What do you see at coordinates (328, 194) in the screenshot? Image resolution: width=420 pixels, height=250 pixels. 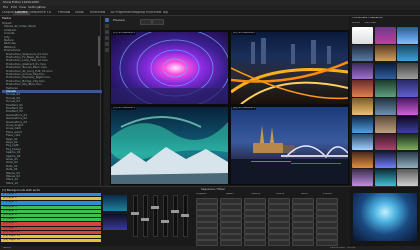 I see `section-position: Position` at bounding box center [328, 194].